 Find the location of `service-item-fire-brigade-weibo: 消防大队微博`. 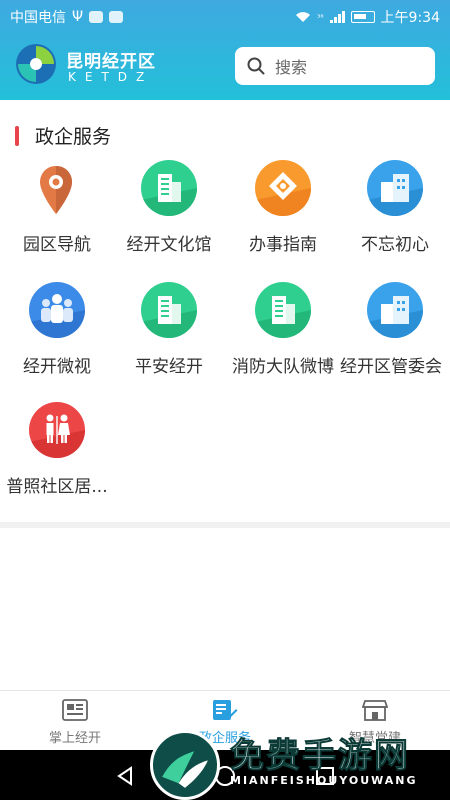

service-item-fire-brigade-weibo: 消防大队微博 is located at coordinates (282, 342).